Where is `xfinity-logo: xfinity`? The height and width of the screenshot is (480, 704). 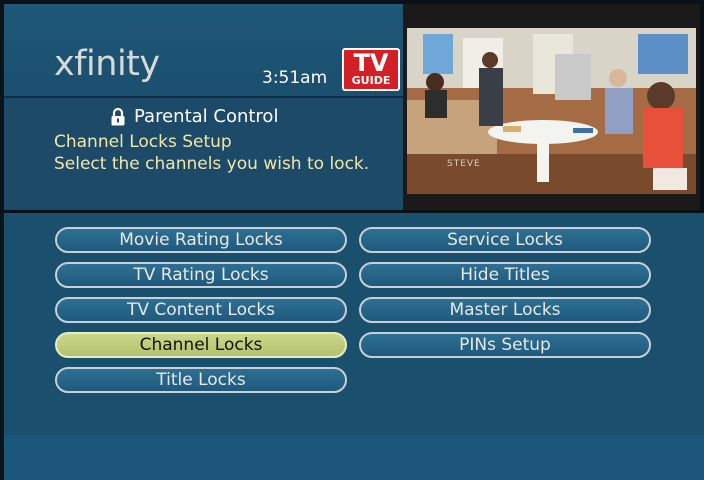 xfinity-logo: xfinity is located at coordinates (107, 64).